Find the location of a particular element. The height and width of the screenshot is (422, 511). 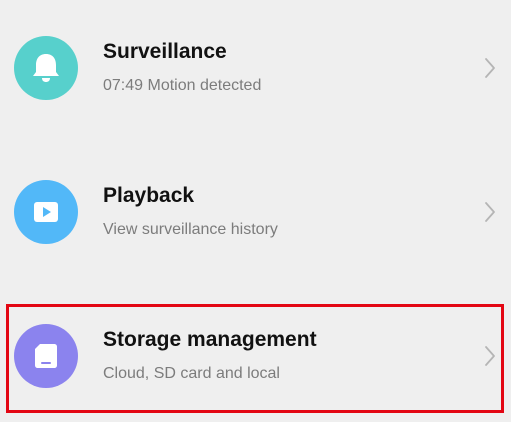

playback-icon-badge is located at coordinates (46, 212).